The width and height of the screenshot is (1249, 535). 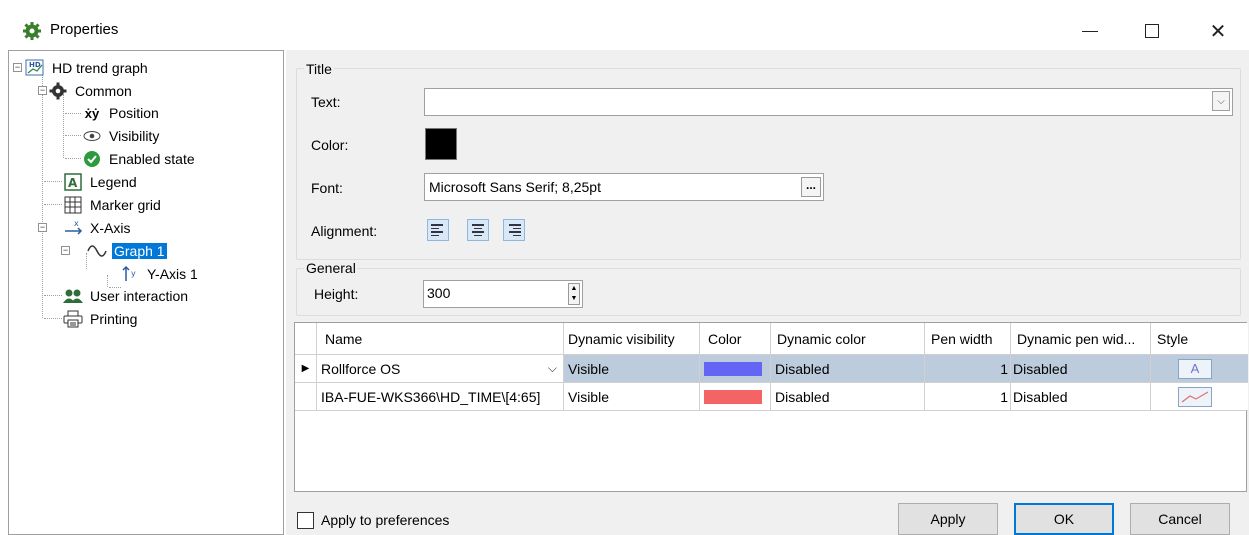 What do you see at coordinates (1195, 396) in the screenshot?
I see `line-style-preview-icon` at bounding box center [1195, 396].